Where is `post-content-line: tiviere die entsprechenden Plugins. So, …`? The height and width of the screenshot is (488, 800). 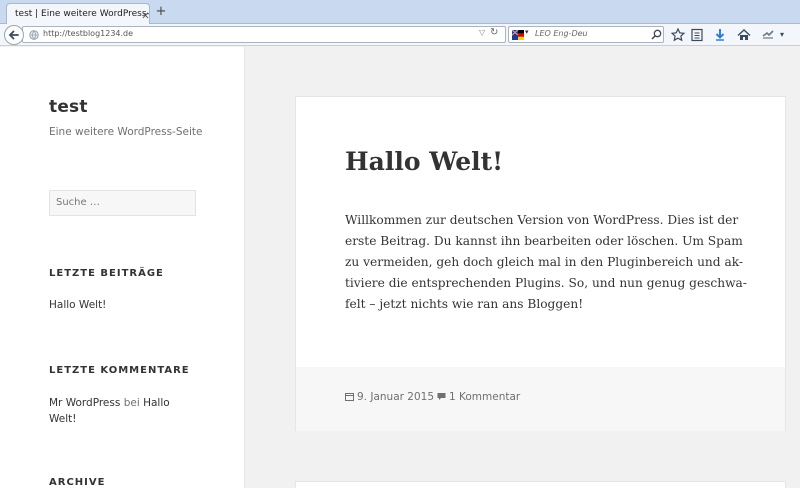
post-content-line: tiviere die entsprechenden Plugins. So, … is located at coordinates (546, 283).